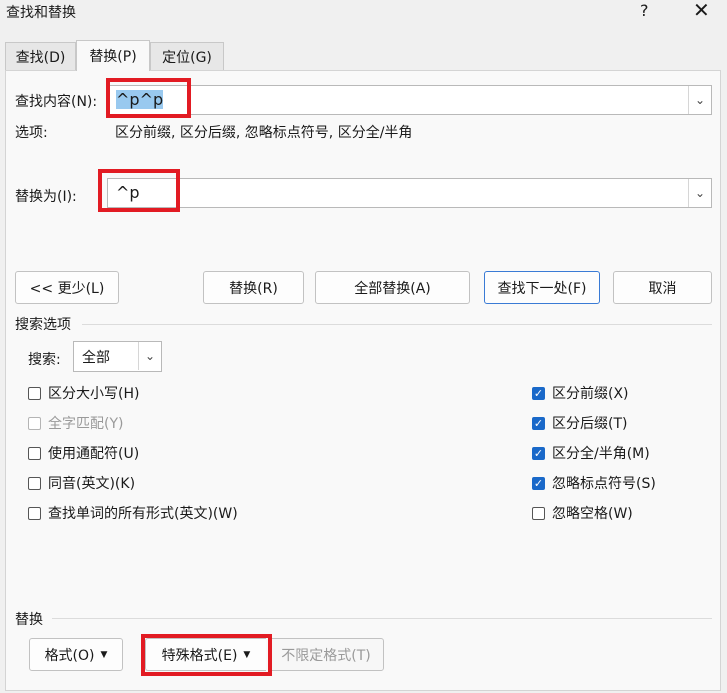 Image resolution: width=727 pixels, height=693 pixels. Describe the element at coordinates (117, 356) in the screenshot. I see `search-direction-select: 全部 ⌄` at that location.